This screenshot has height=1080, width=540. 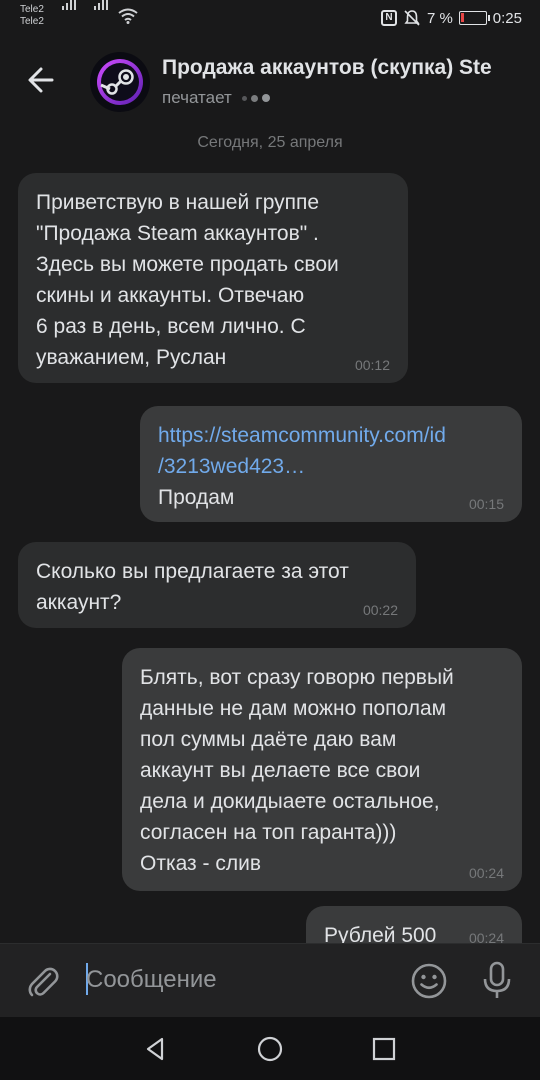 I want to click on status-time: 0:25, so click(x=507, y=18).